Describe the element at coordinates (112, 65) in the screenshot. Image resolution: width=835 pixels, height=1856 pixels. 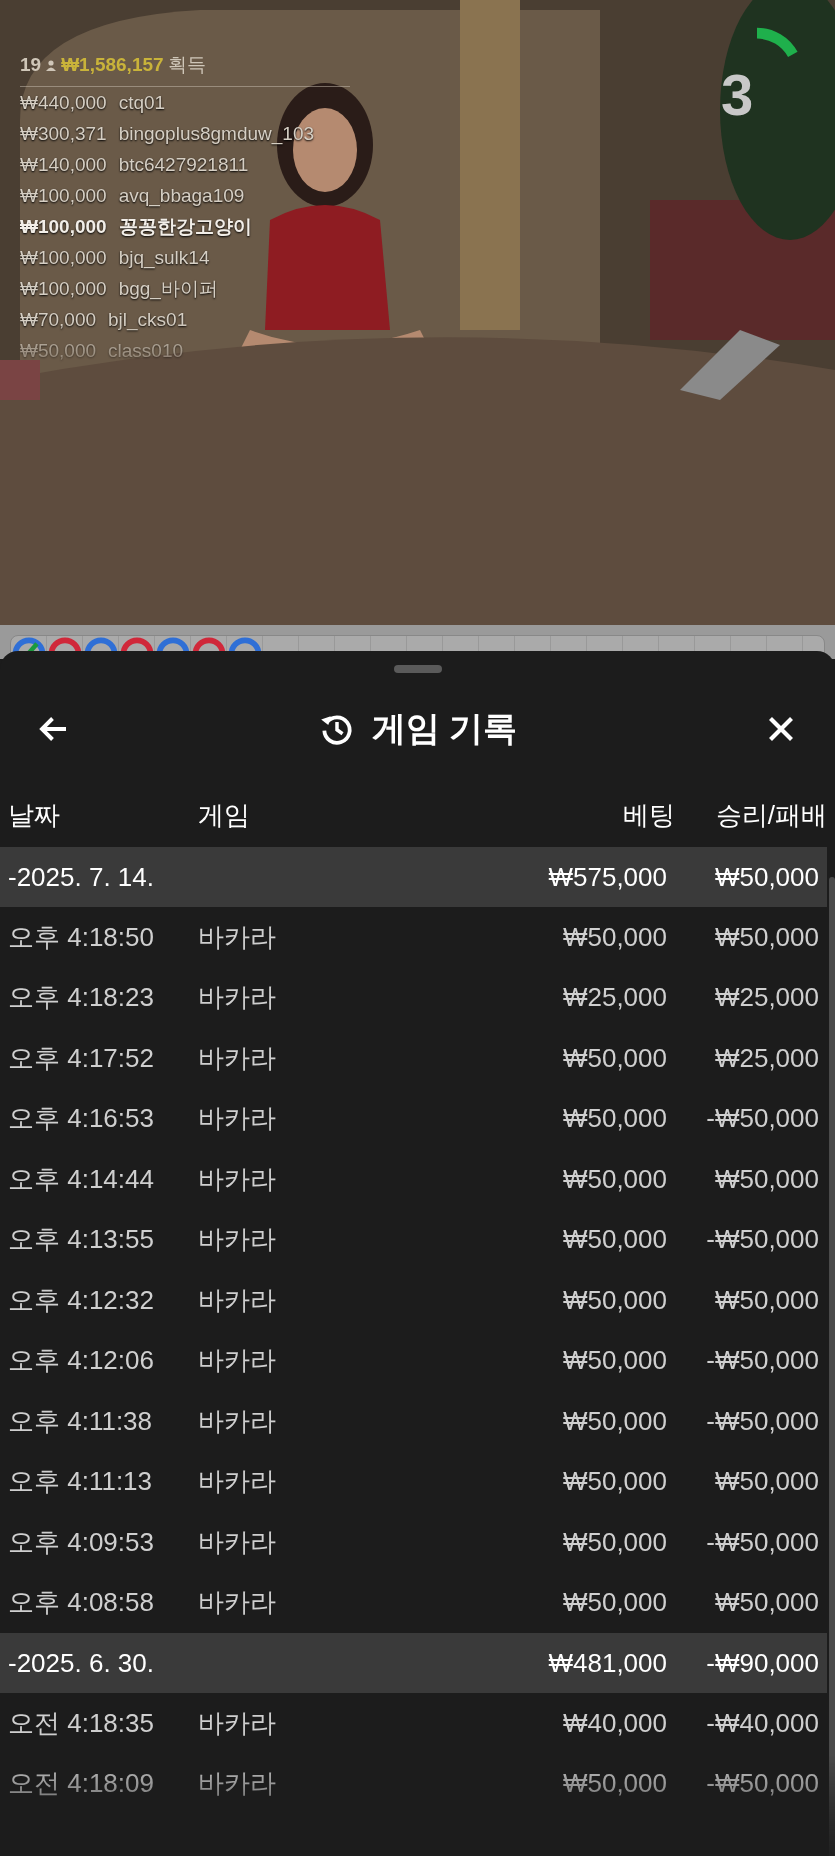
I see `total-winnings: ₩1,586,157` at that location.